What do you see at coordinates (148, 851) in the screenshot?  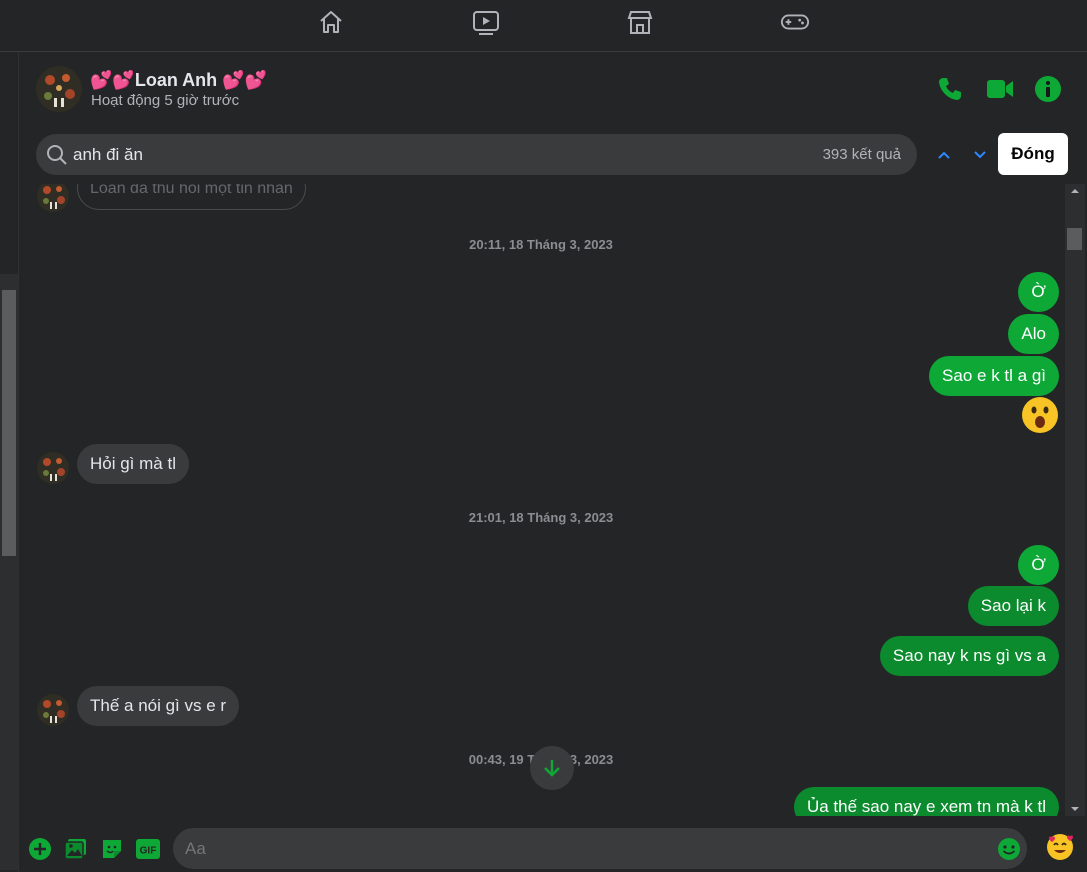 I see `svg-text: GIF` at bounding box center [148, 851].